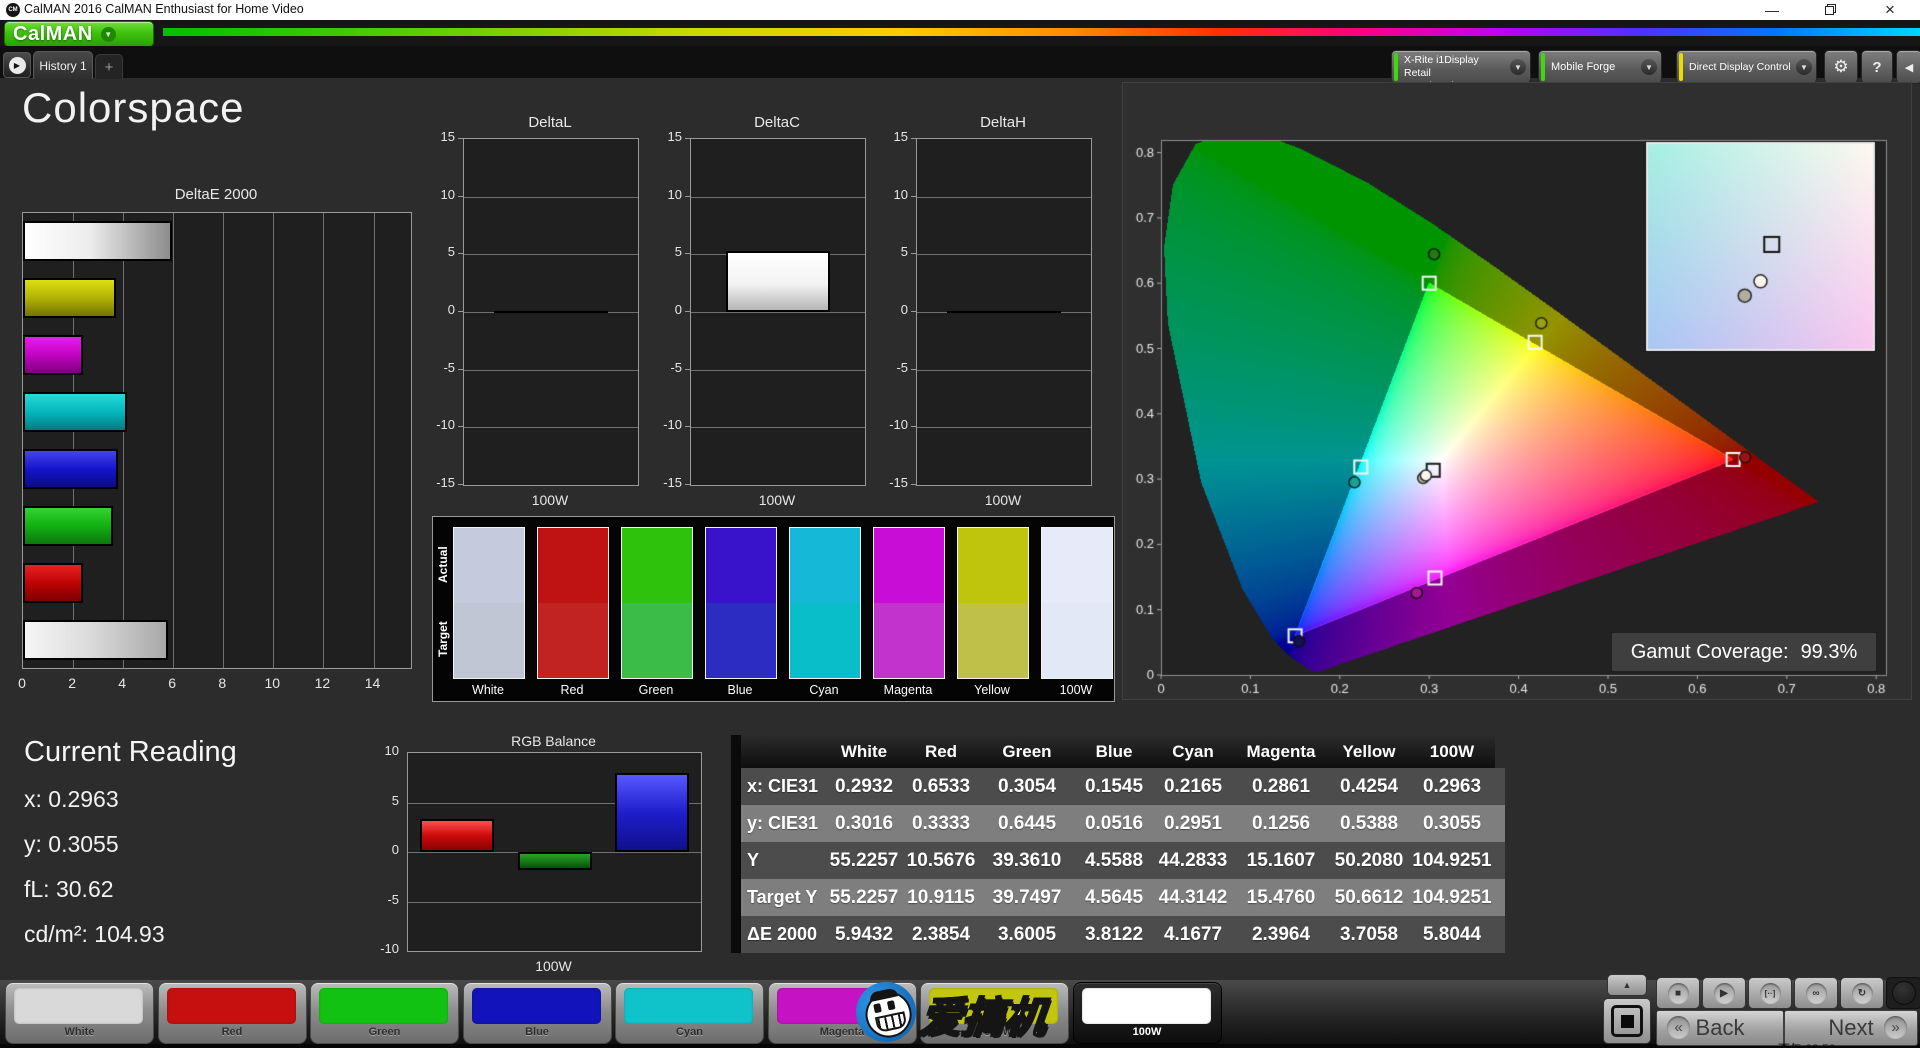 The image size is (1920, 1048). Describe the element at coordinates (1600, 67) in the screenshot. I see `source-dropdown: Mobile Forge ▼` at that location.